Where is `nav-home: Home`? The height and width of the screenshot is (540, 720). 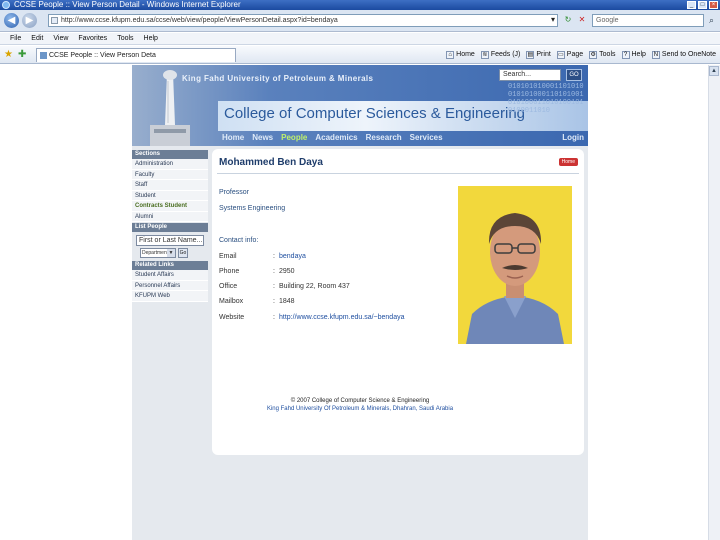 nav-home: Home is located at coordinates (233, 138).